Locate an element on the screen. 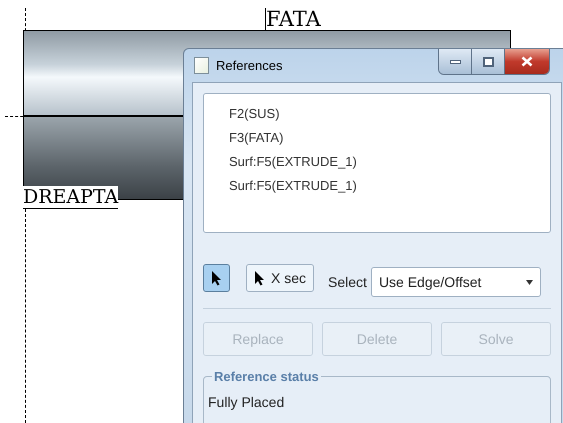 This screenshot has height=423, width=563. face-label: FATA is located at coordinates (293, 19).